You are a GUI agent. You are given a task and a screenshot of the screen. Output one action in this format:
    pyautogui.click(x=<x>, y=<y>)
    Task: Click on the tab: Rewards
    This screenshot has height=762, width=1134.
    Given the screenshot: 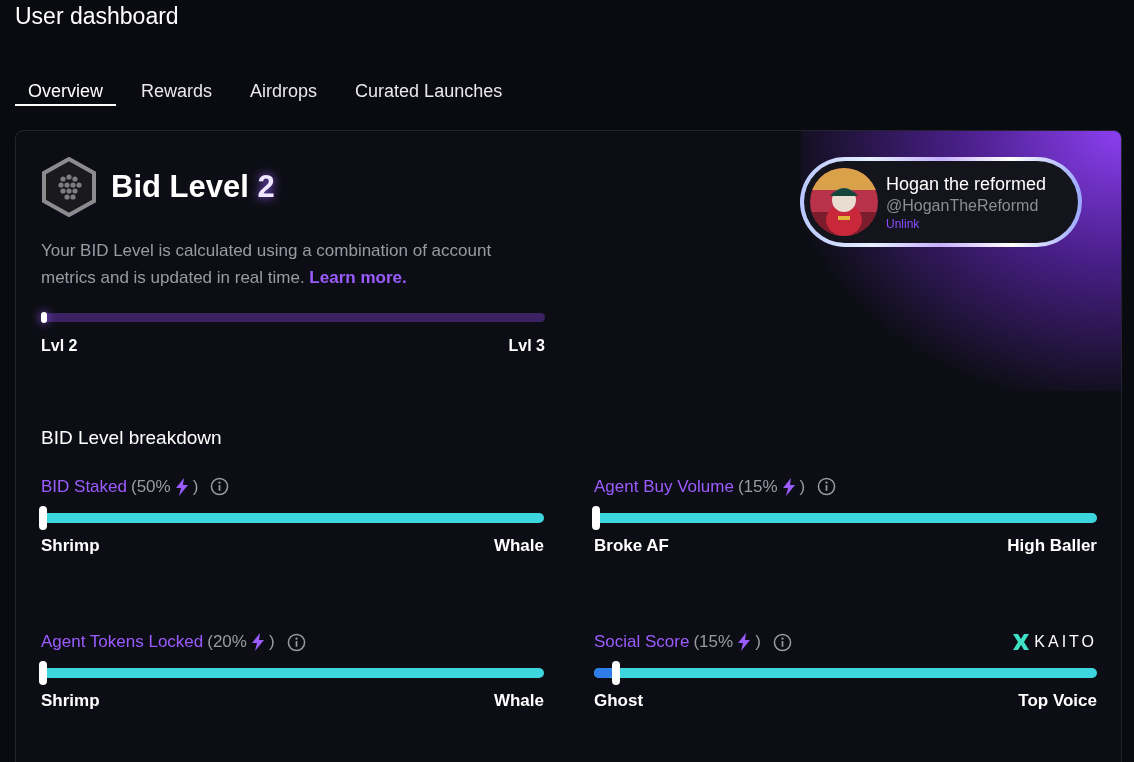 What is the action you would take?
    pyautogui.click(x=177, y=92)
    